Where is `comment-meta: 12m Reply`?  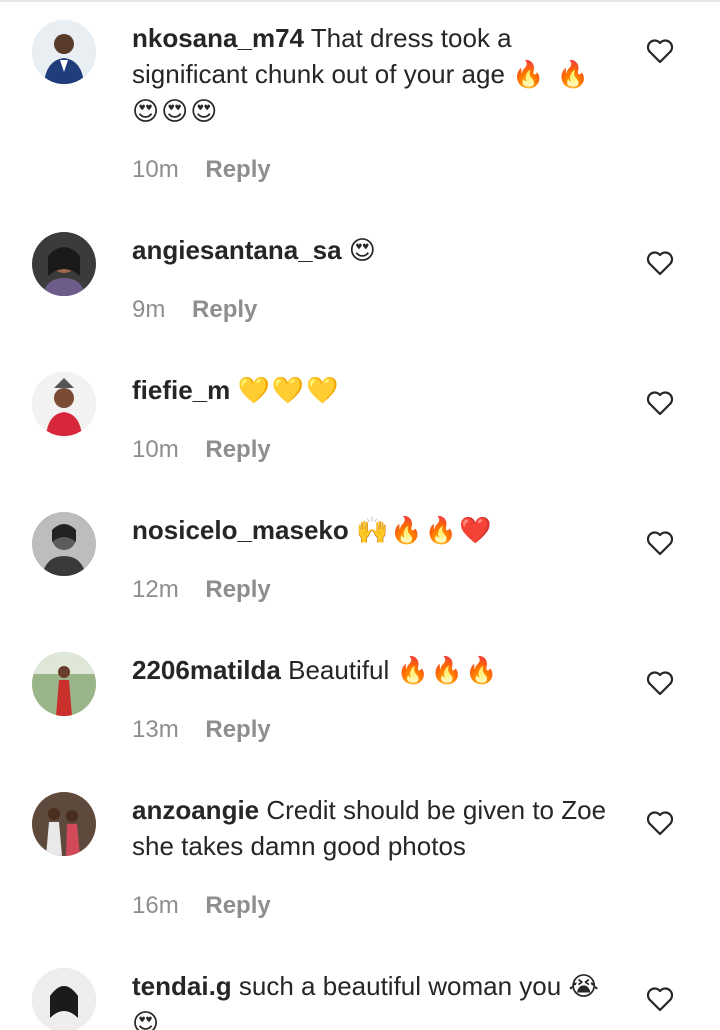 comment-meta: 12m Reply is located at coordinates (201, 590).